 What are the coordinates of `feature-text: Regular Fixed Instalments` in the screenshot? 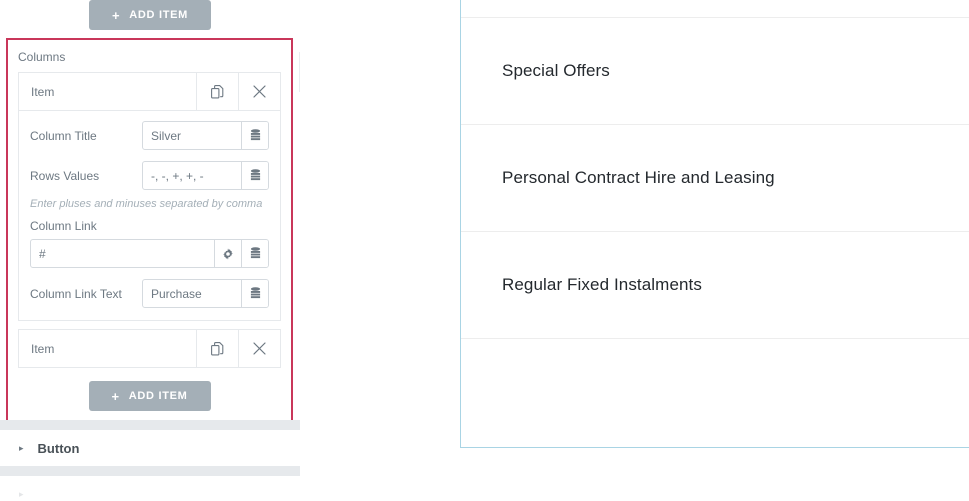 It's located at (602, 284).